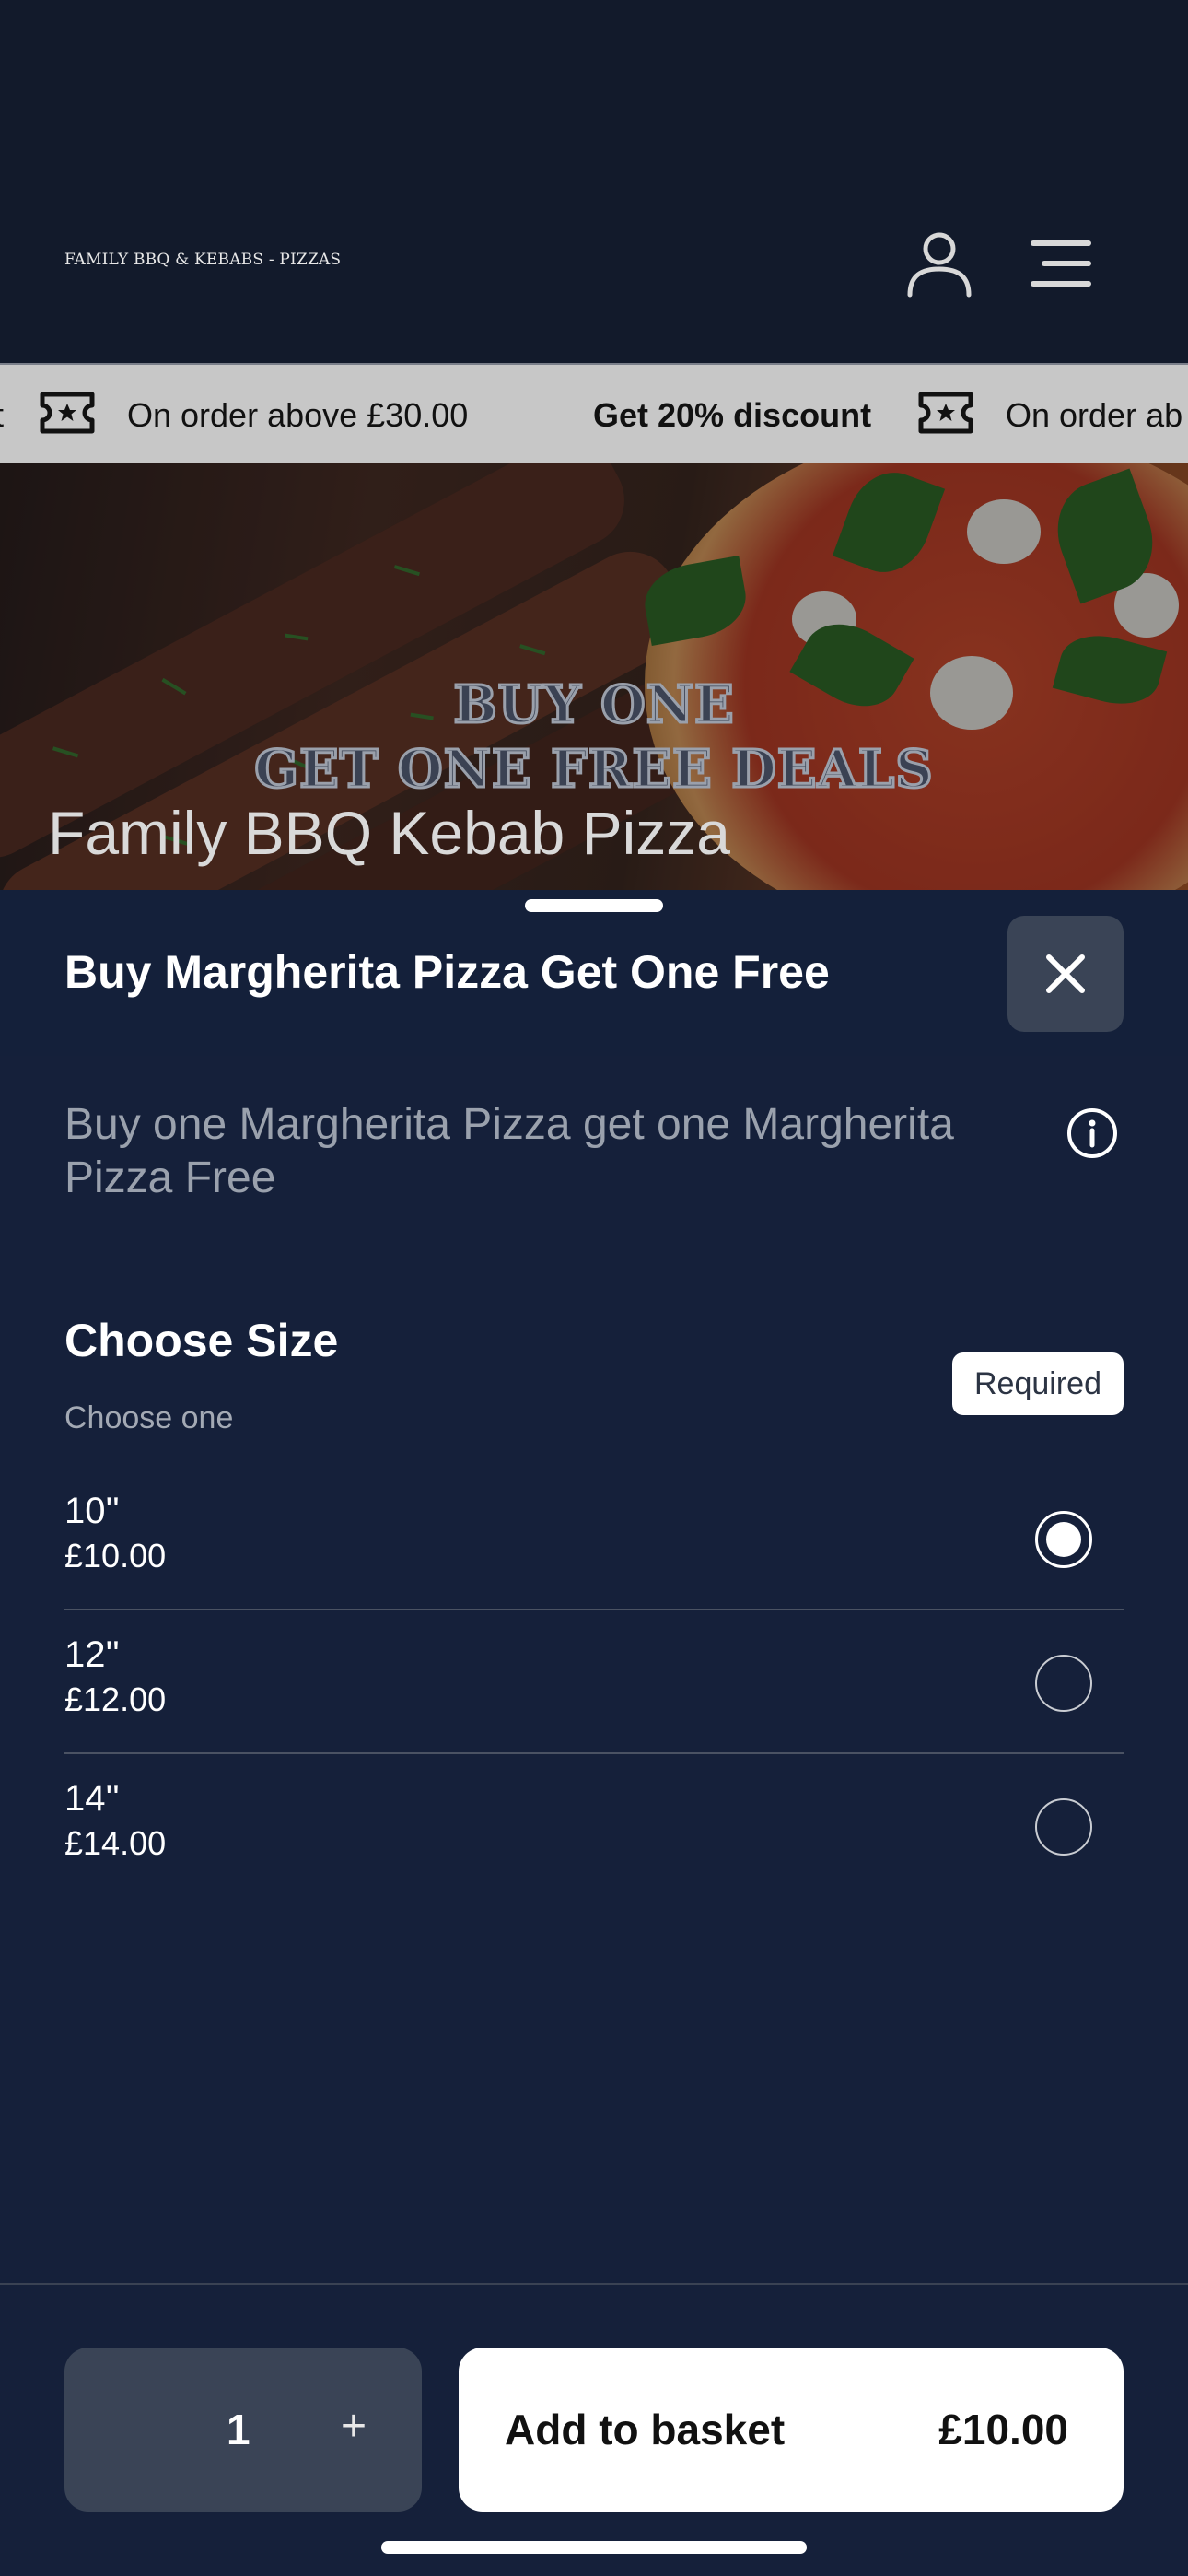 Image resolution: width=1188 pixels, height=2576 pixels. Describe the element at coordinates (594, 186) in the screenshot. I see `app-header: FAMILY BBQ & KEBABS - PIZZAS` at that location.